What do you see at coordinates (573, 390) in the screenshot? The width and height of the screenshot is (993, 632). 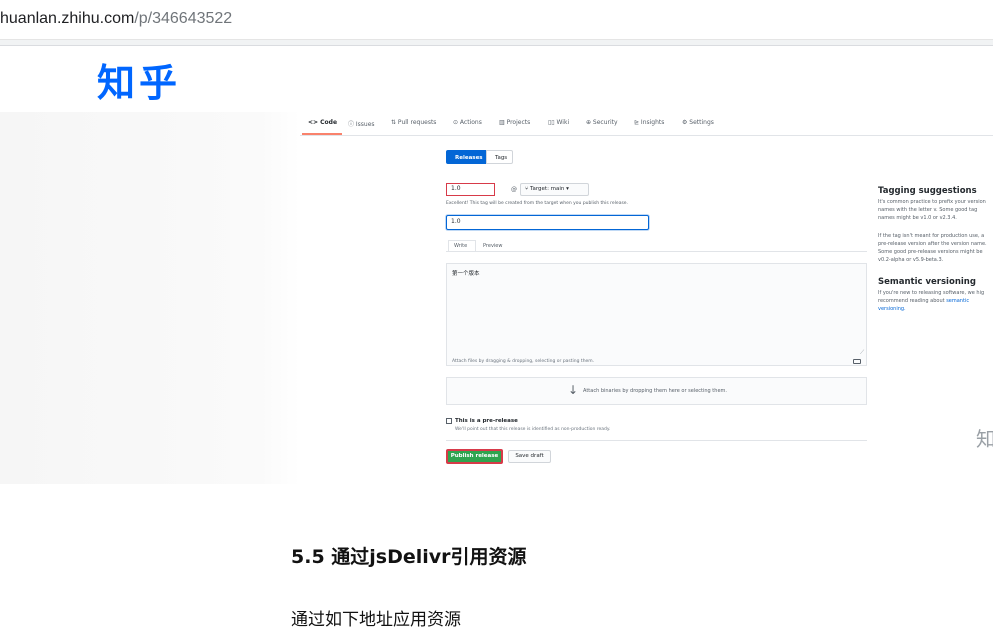 I see `down-arrow-icon: ↓` at bounding box center [573, 390].